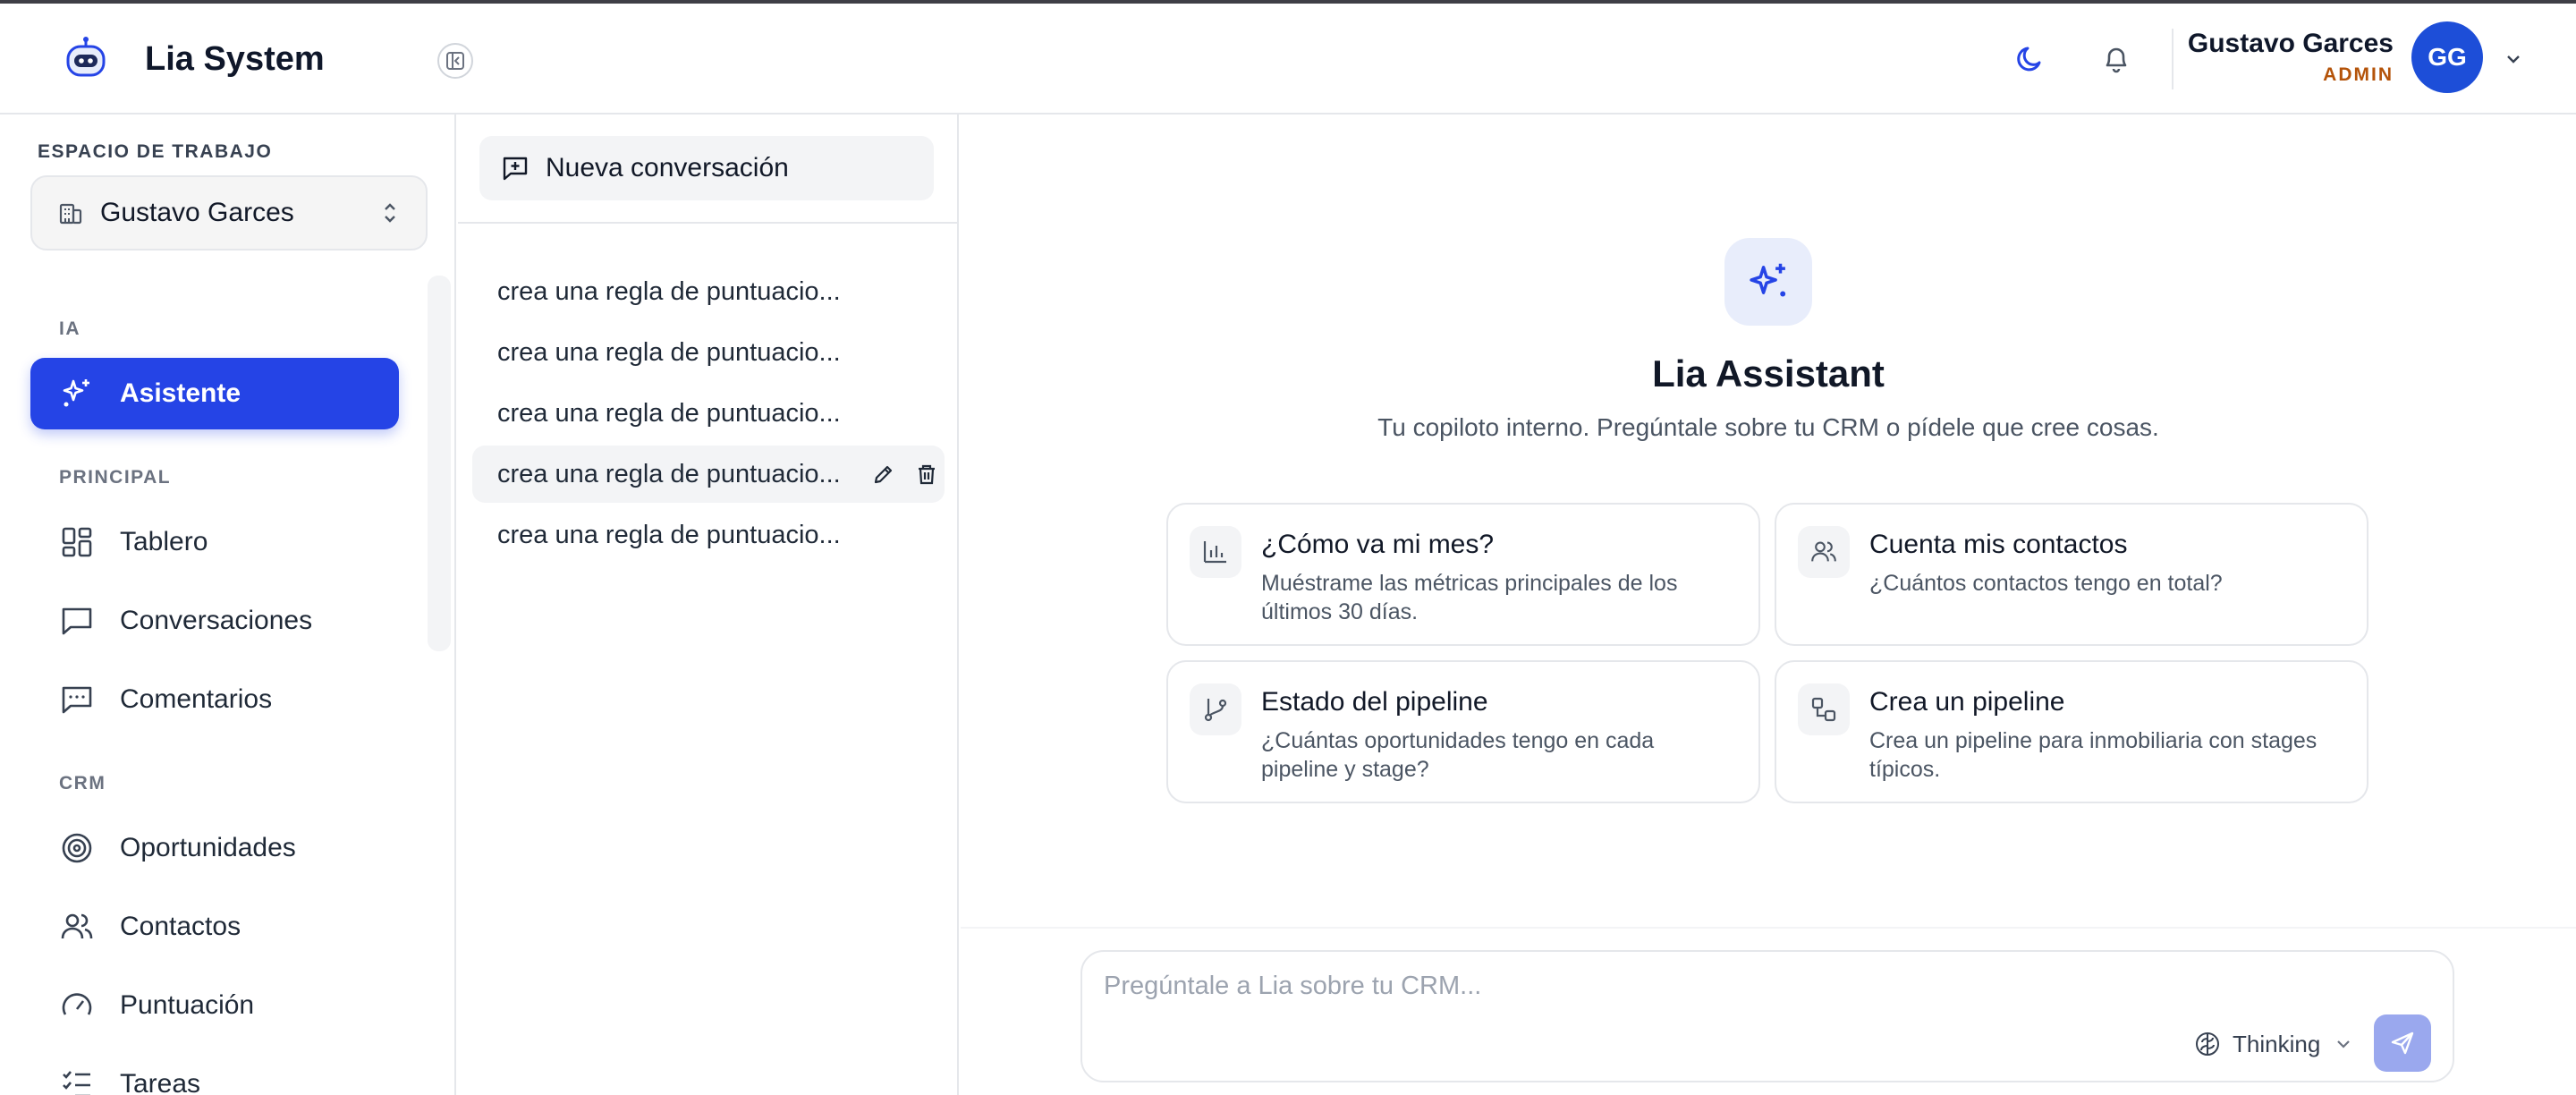 This screenshot has height=1095, width=2576. I want to click on card-description-line: típicos., so click(1905, 770).